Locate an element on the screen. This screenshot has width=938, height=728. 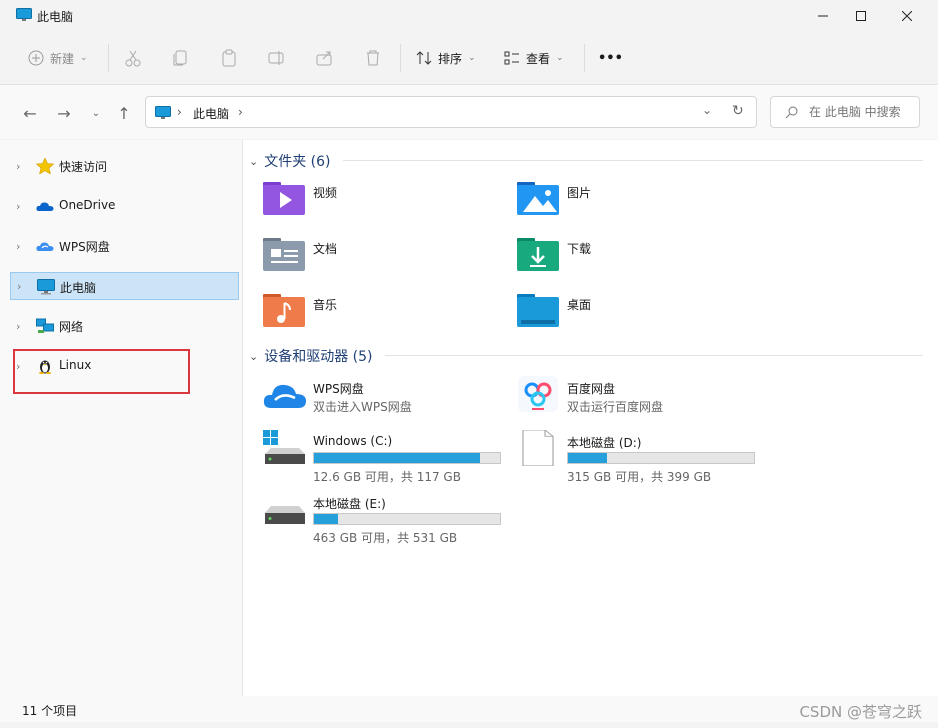
share-button is located at coordinates (325, 58).